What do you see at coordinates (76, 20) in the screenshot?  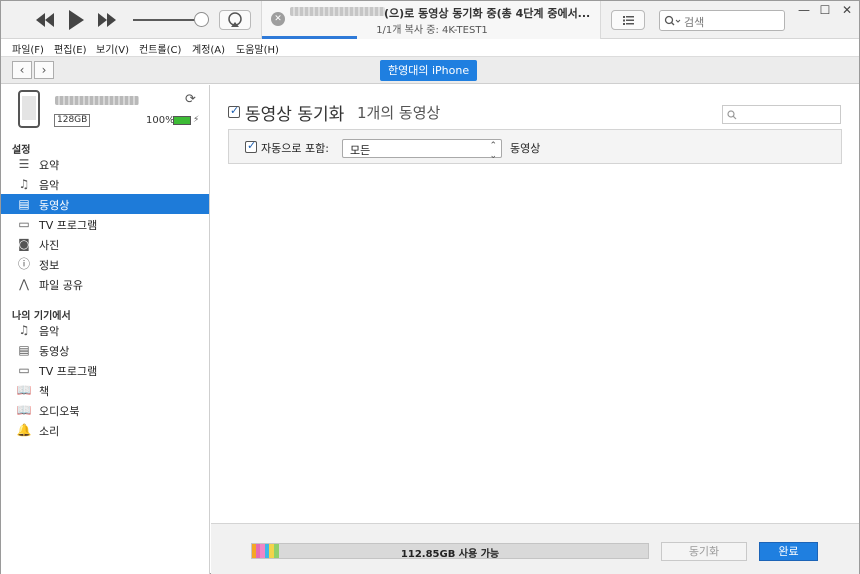 I see `play-icon` at bounding box center [76, 20].